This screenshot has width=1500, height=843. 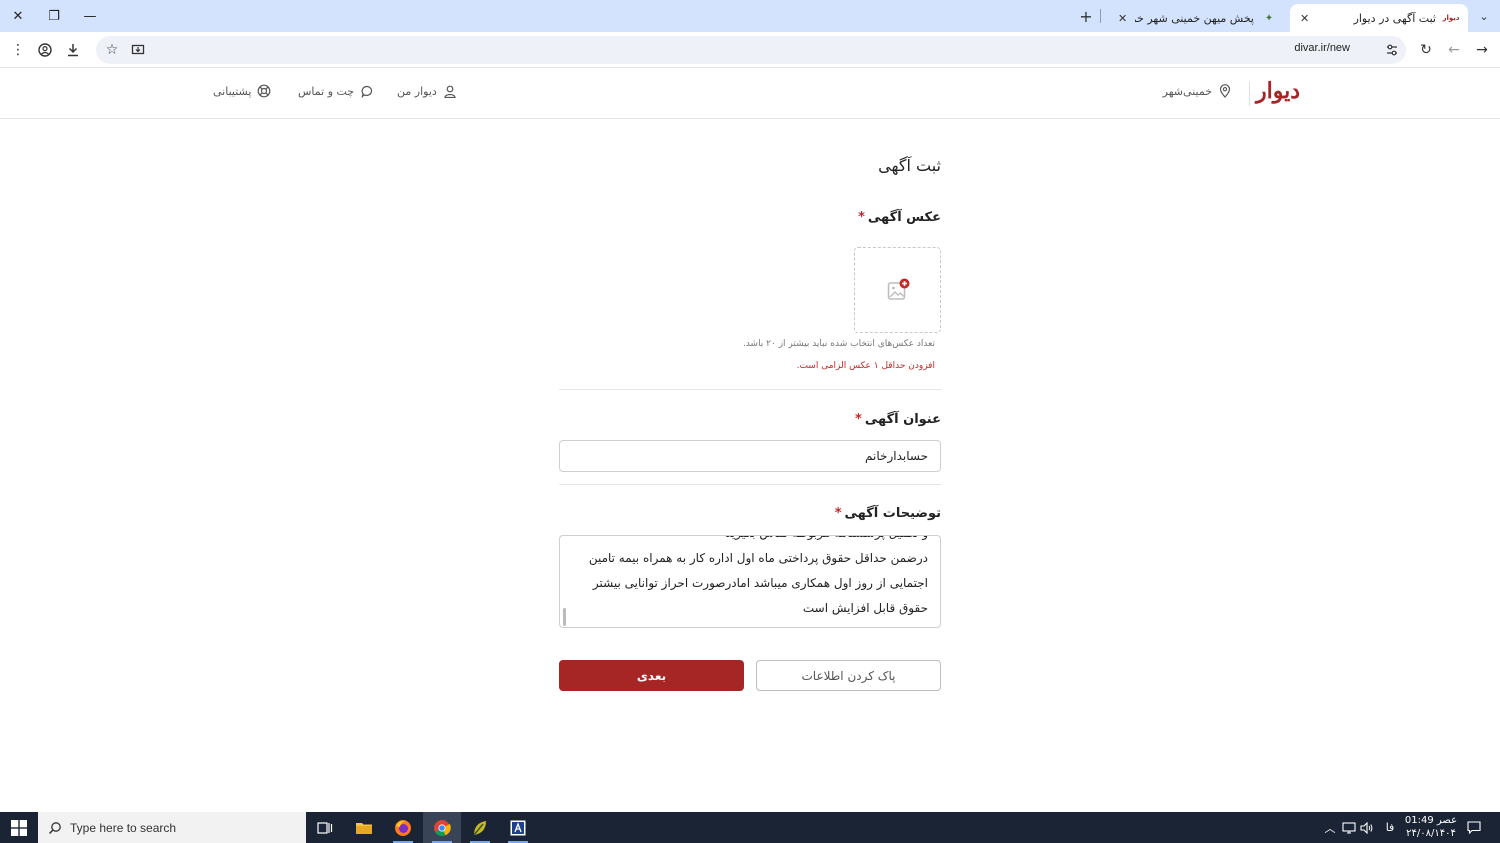 I want to click on taskbar-search-box: Type here to search, so click(x=172, y=827).